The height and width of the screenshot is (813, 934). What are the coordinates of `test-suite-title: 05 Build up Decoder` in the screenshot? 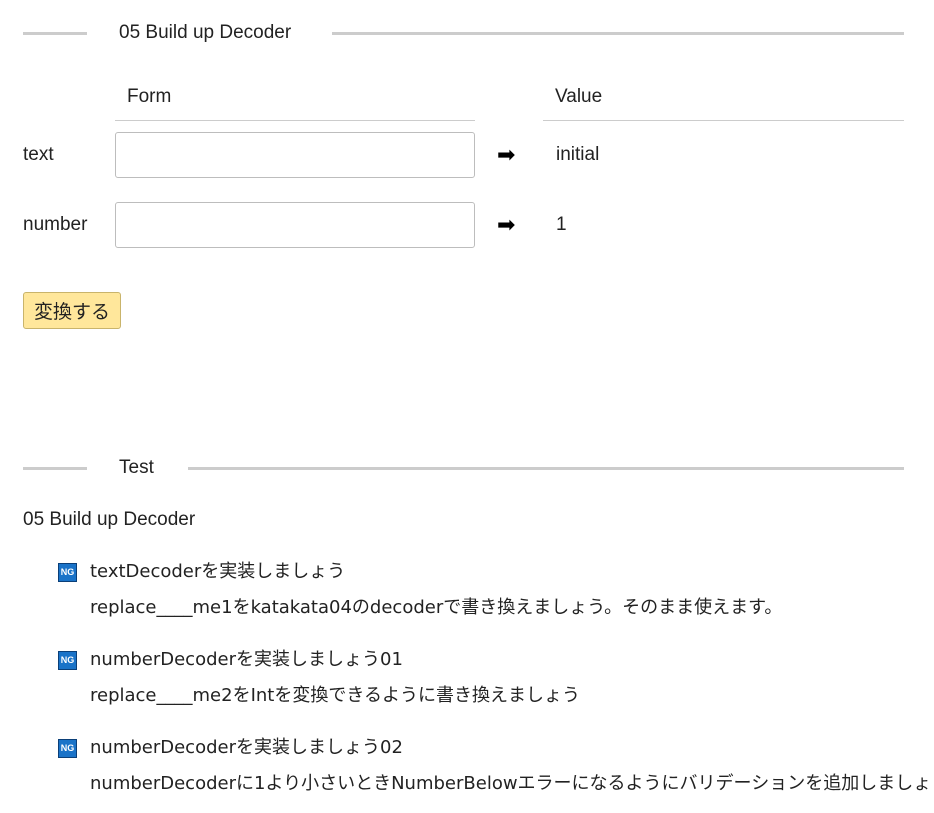 It's located at (109, 519).